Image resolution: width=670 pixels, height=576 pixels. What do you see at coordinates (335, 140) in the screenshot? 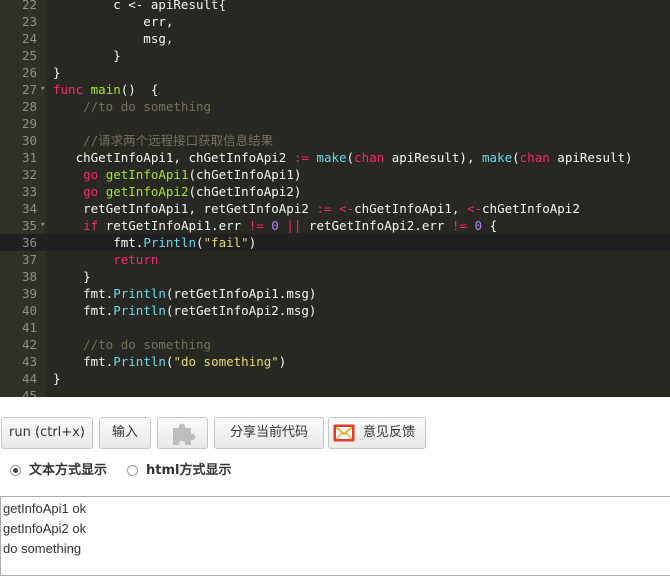
I see `code-line: 30 //请求两个远程接口获取信息结果` at bounding box center [335, 140].